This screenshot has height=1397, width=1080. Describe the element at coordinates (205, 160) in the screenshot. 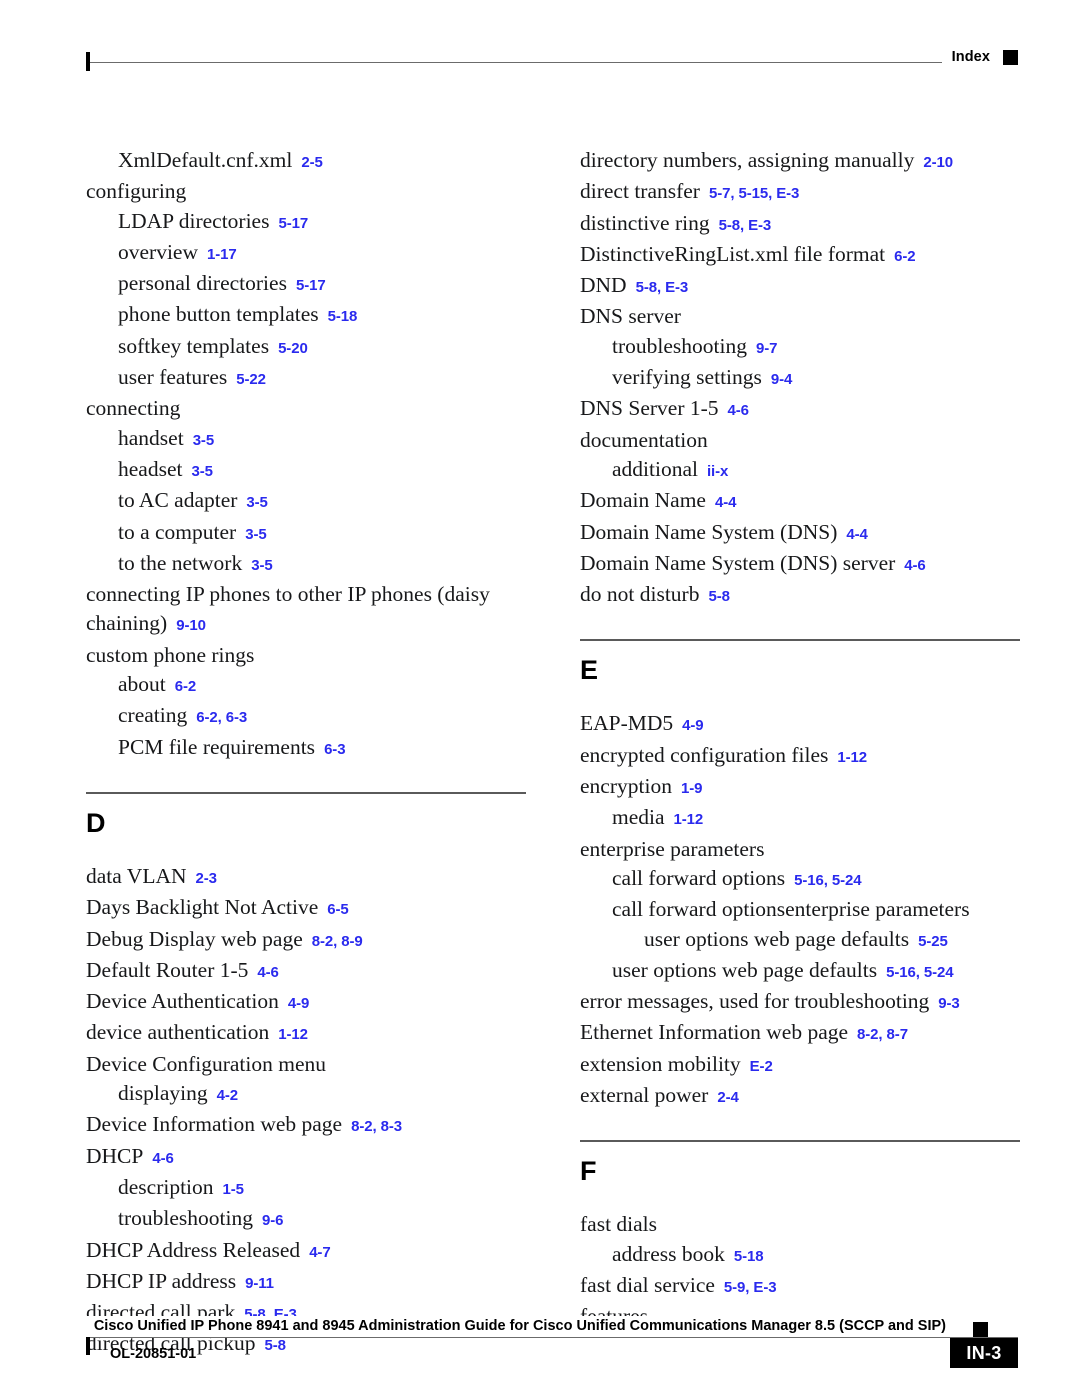

I see `index-entry-term: XmlDefault.cnf.xml` at that location.